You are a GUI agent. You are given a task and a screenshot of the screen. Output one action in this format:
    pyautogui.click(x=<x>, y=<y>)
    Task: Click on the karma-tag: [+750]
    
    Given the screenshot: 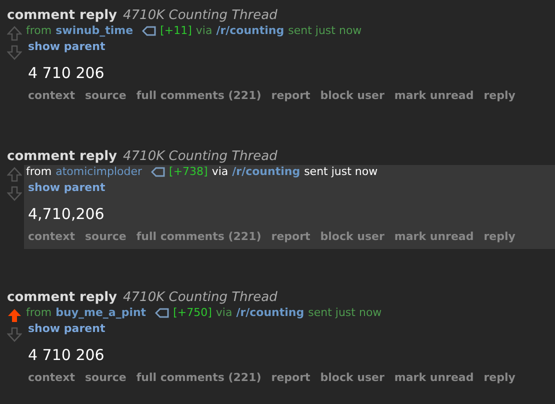 What is the action you would take?
    pyautogui.click(x=192, y=313)
    